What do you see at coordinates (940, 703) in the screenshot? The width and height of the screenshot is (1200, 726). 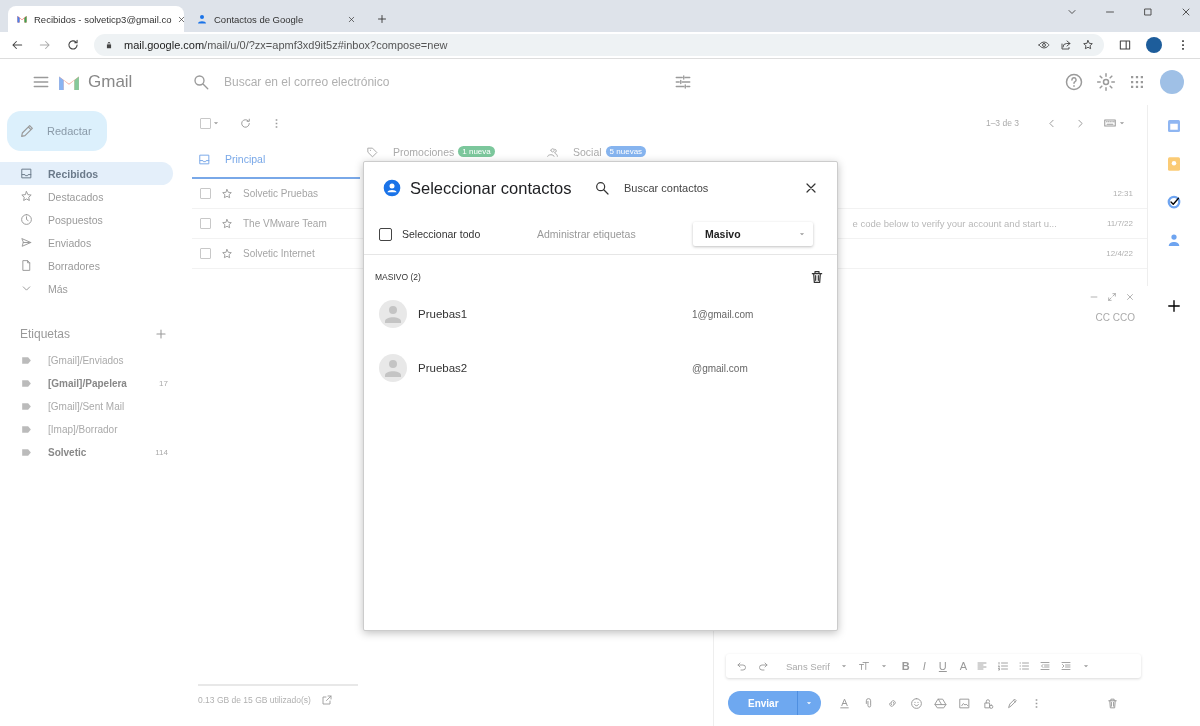 I see `triangle-icon` at bounding box center [940, 703].